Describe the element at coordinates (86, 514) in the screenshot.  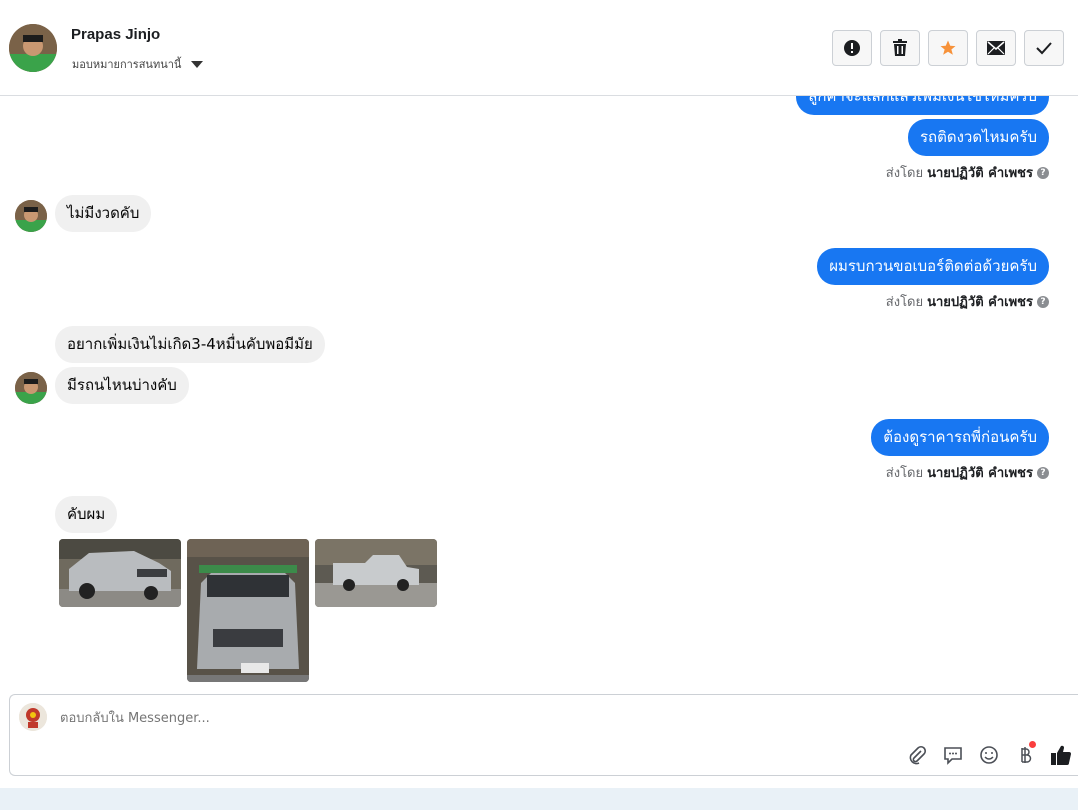
I see `message-incoming: คับผม` at that location.